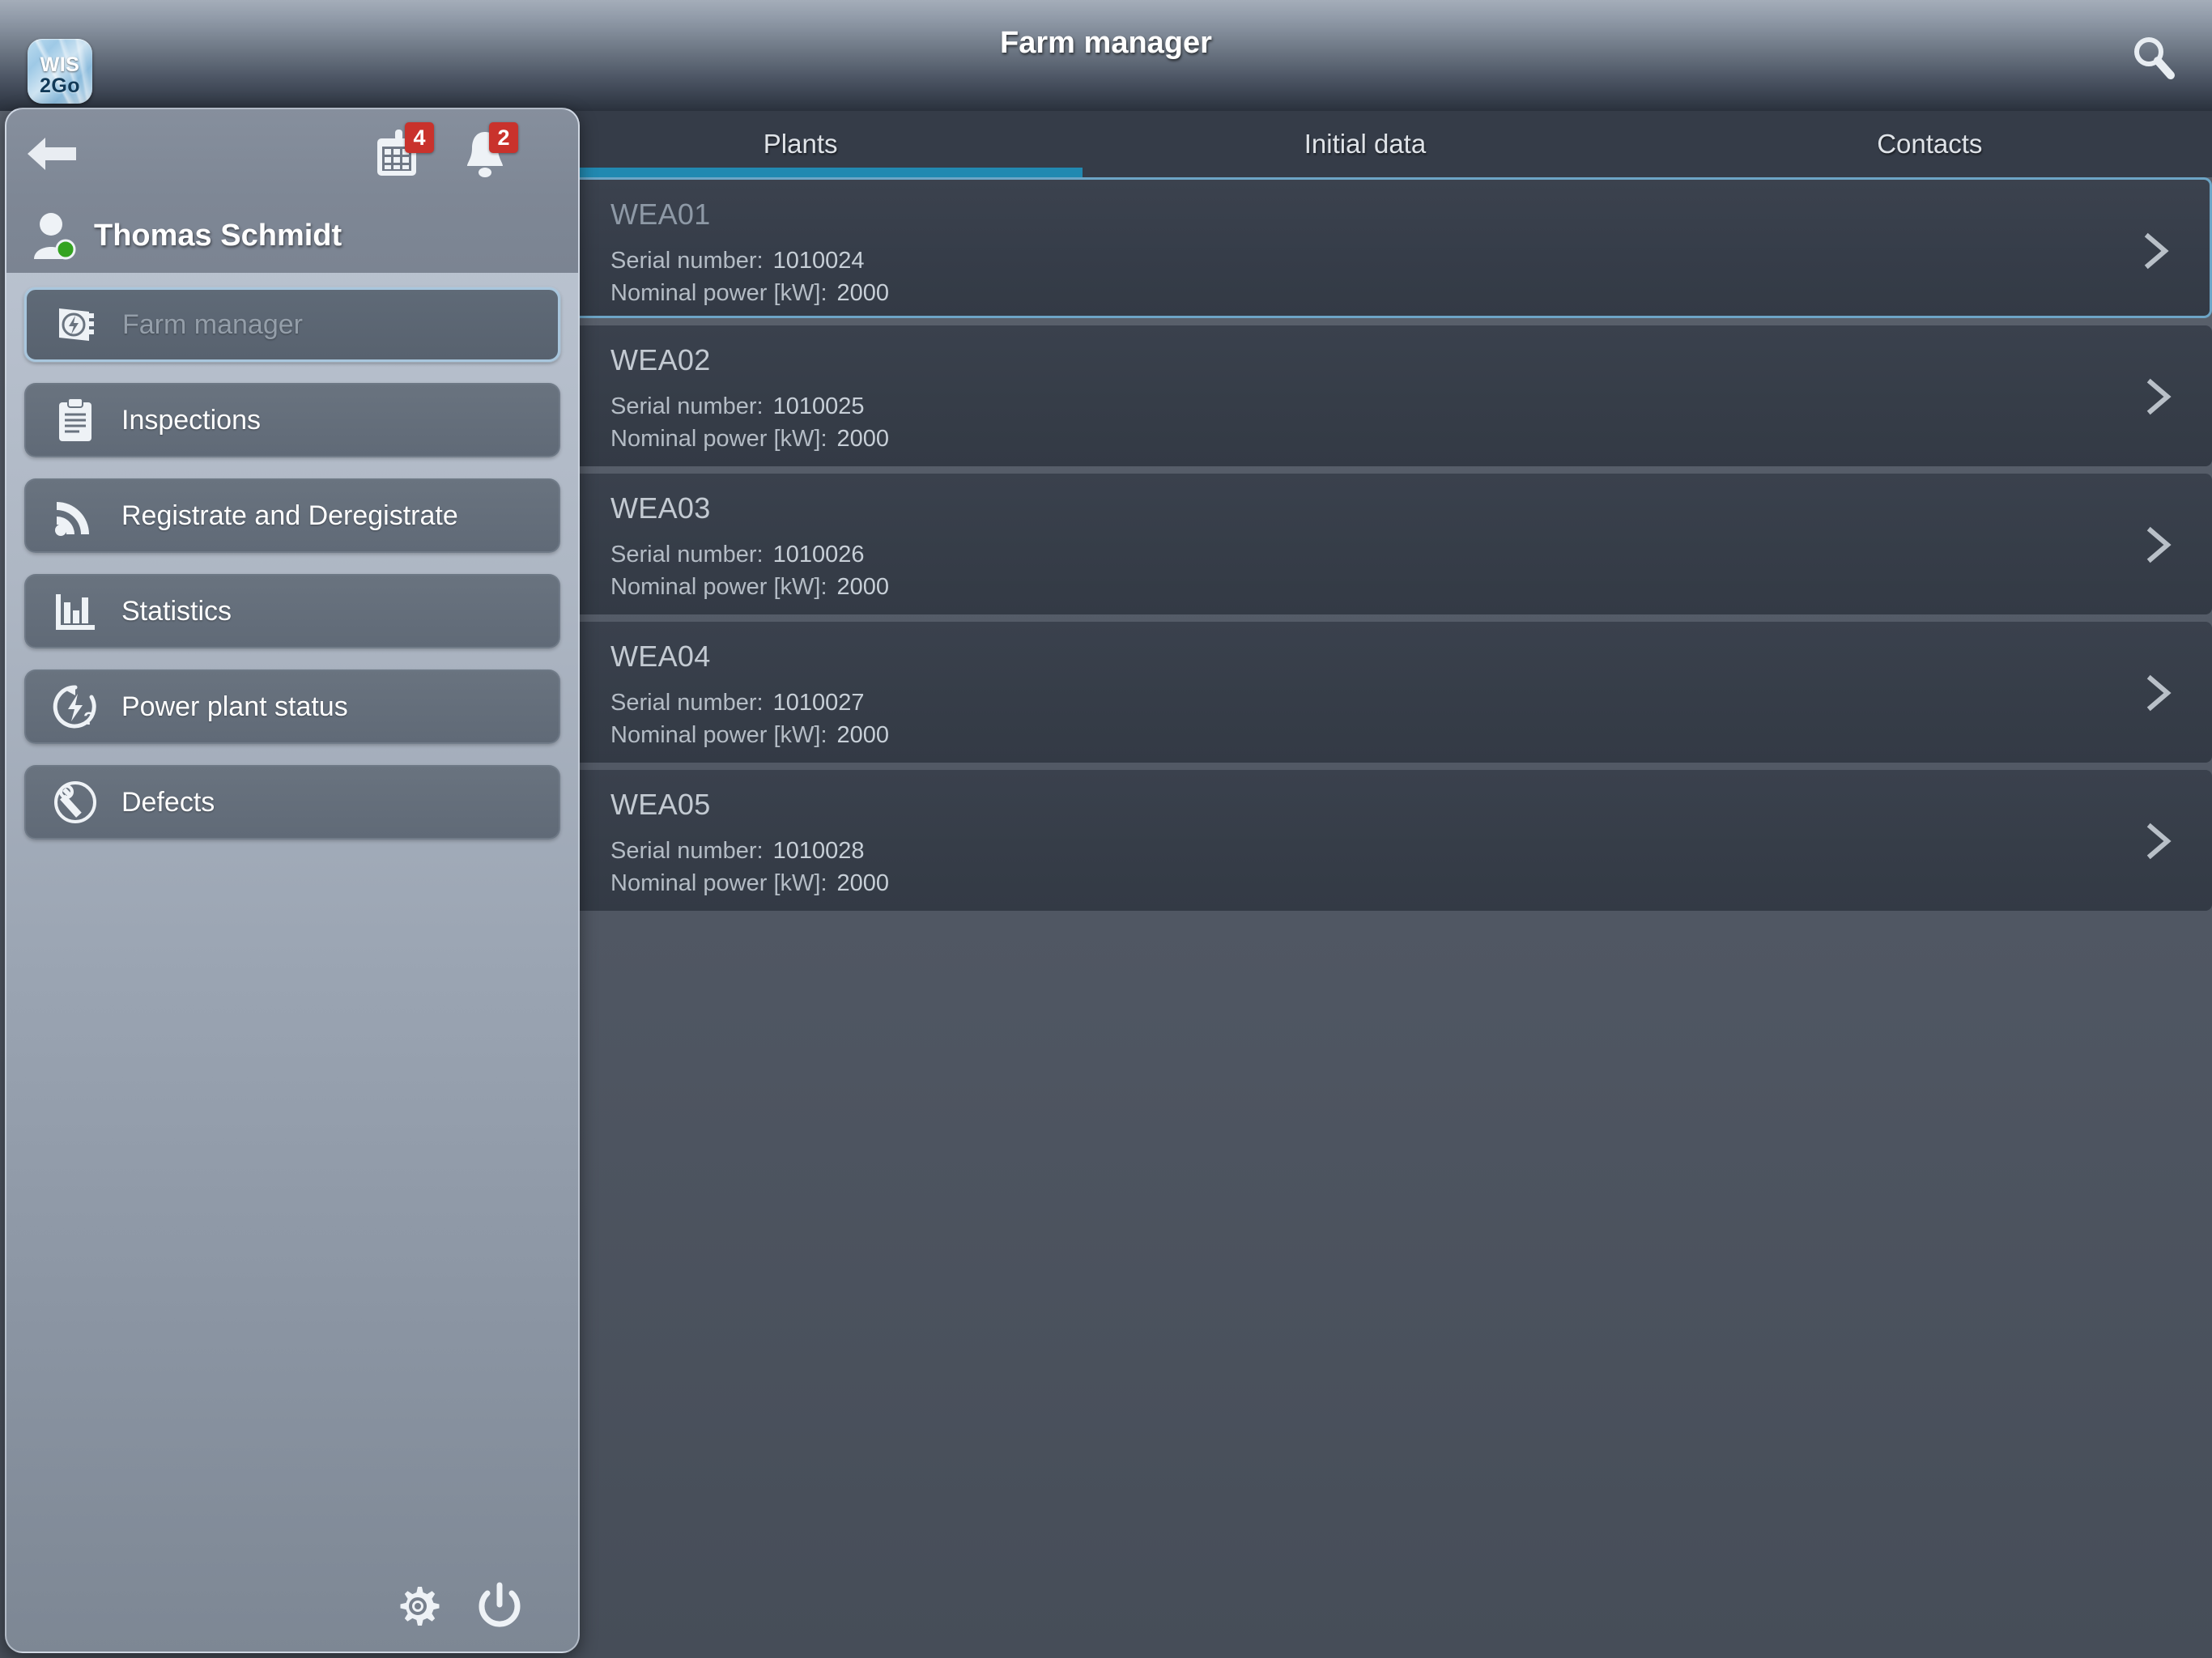  Describe the element at coordinates (177, 611) in the screenshot. I see `sidebar-item-label: Statistics` at that location.